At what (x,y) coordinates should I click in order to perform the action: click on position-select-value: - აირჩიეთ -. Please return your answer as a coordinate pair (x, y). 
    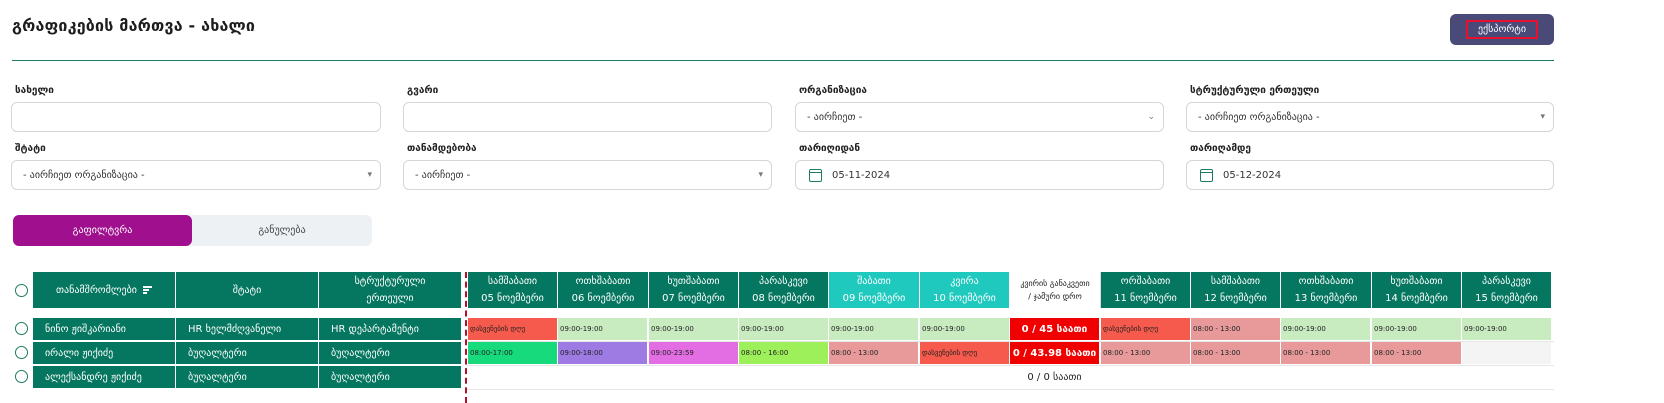
    Looking at the image, I should click on (443, 175).